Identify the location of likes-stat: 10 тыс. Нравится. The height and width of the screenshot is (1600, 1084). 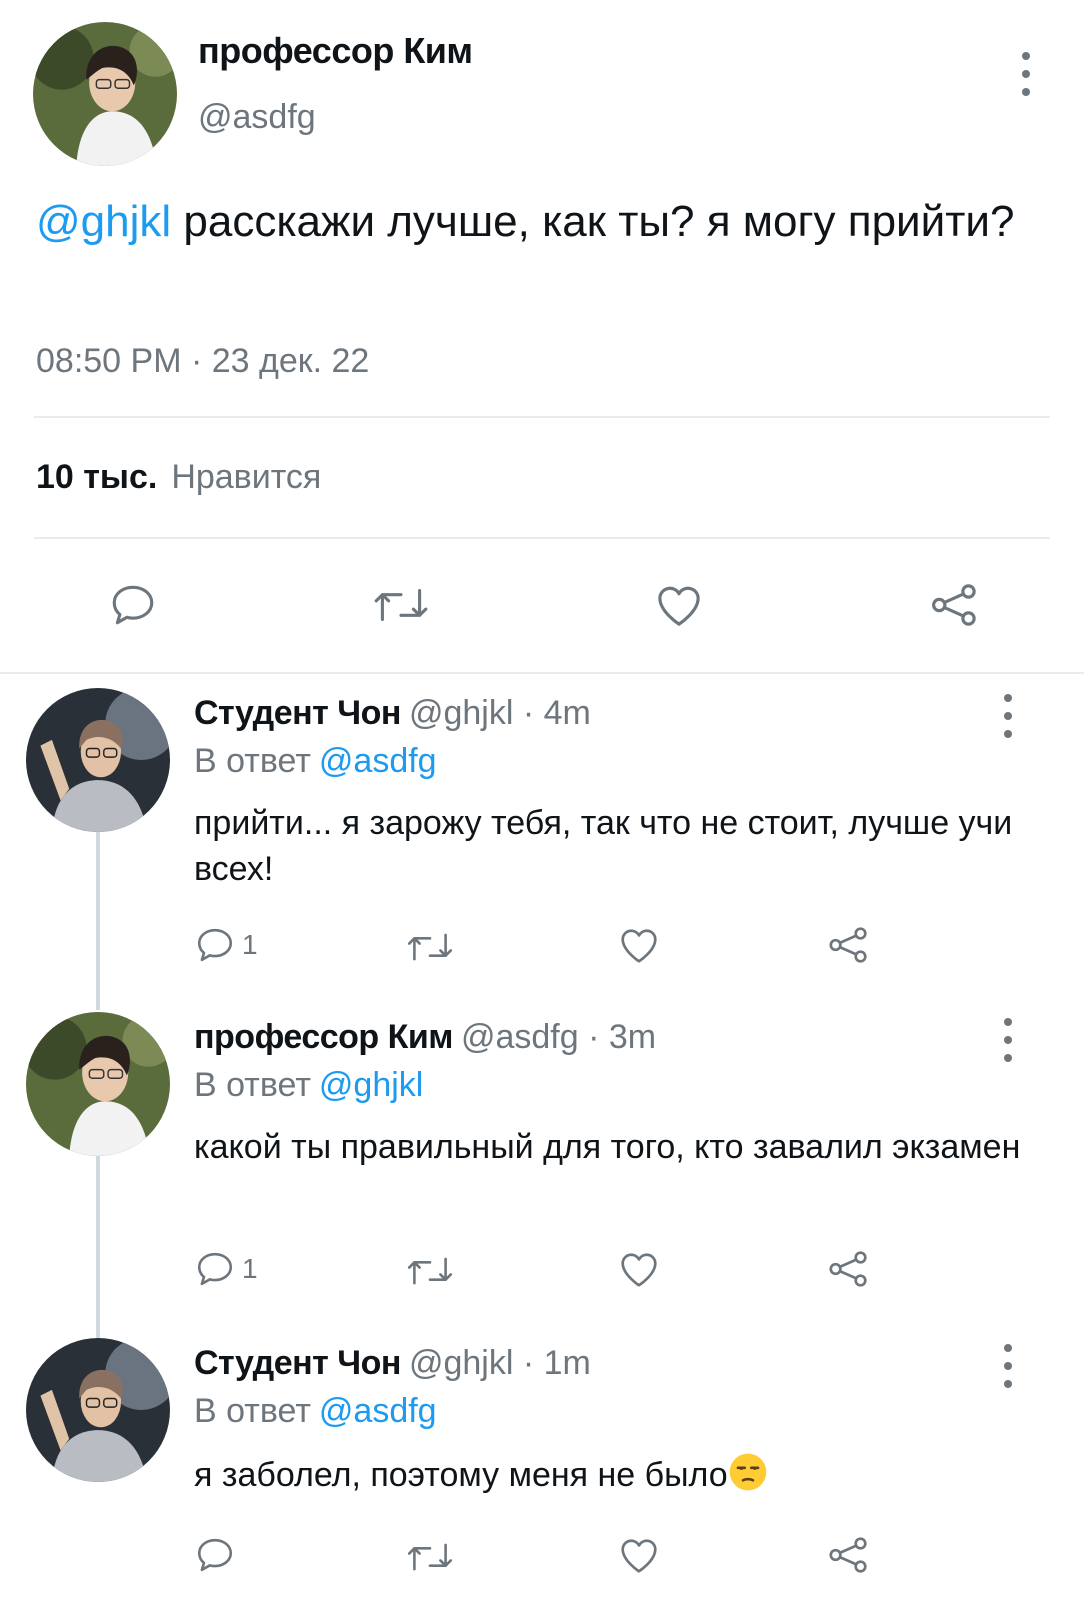
(178, 477).